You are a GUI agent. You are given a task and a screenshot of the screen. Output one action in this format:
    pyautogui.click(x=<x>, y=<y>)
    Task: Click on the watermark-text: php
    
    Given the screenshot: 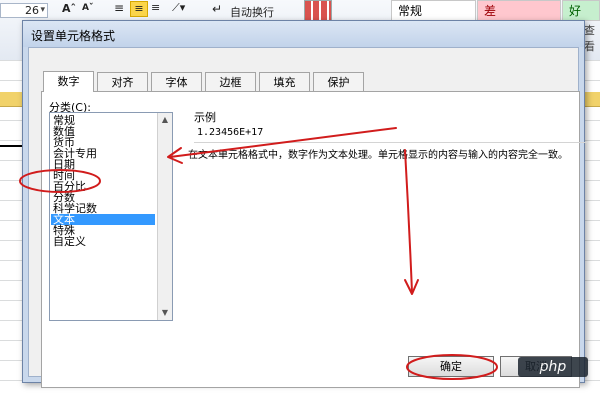 What is the action you would take?
    pyautogui.click(x=553, y=367)
    